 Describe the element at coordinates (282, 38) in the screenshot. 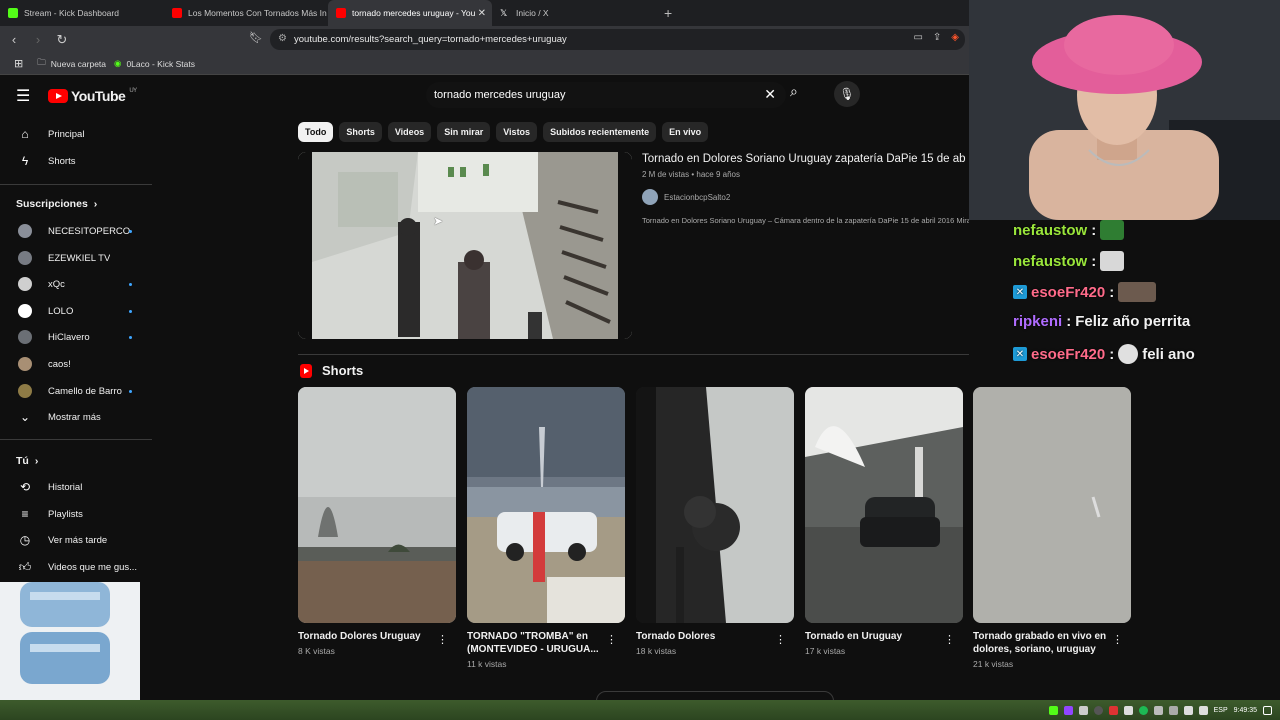

I see `site-info-icon: ⚙︎` at that location.